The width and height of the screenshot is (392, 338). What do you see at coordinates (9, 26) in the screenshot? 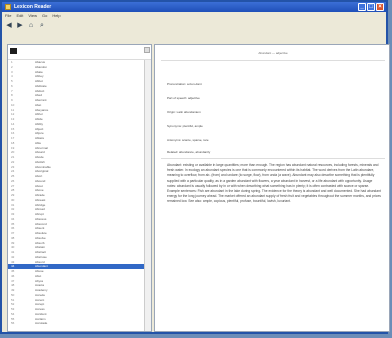
I see `back-button: ◀` at bounding box center [9, 26].